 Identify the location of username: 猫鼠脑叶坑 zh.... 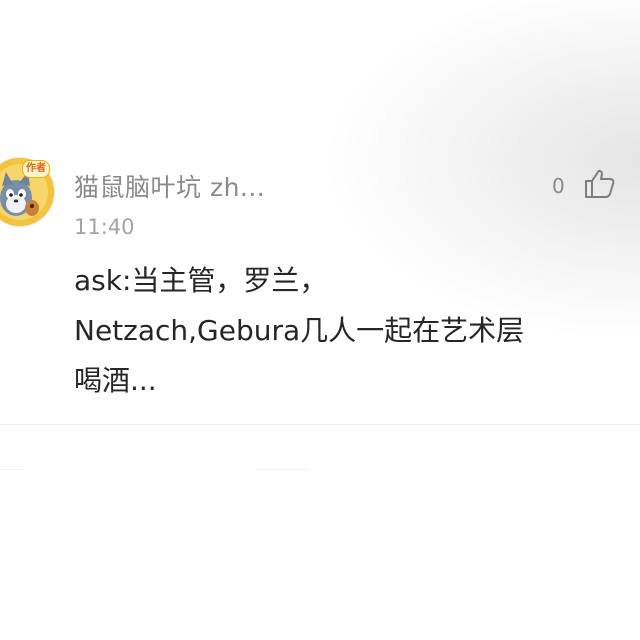
(169, 186).